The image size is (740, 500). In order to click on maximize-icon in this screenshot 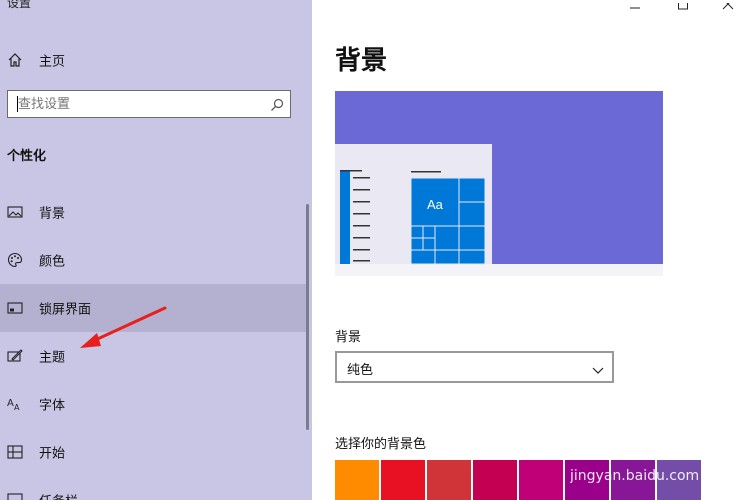, I will do `click(683, 5)`.